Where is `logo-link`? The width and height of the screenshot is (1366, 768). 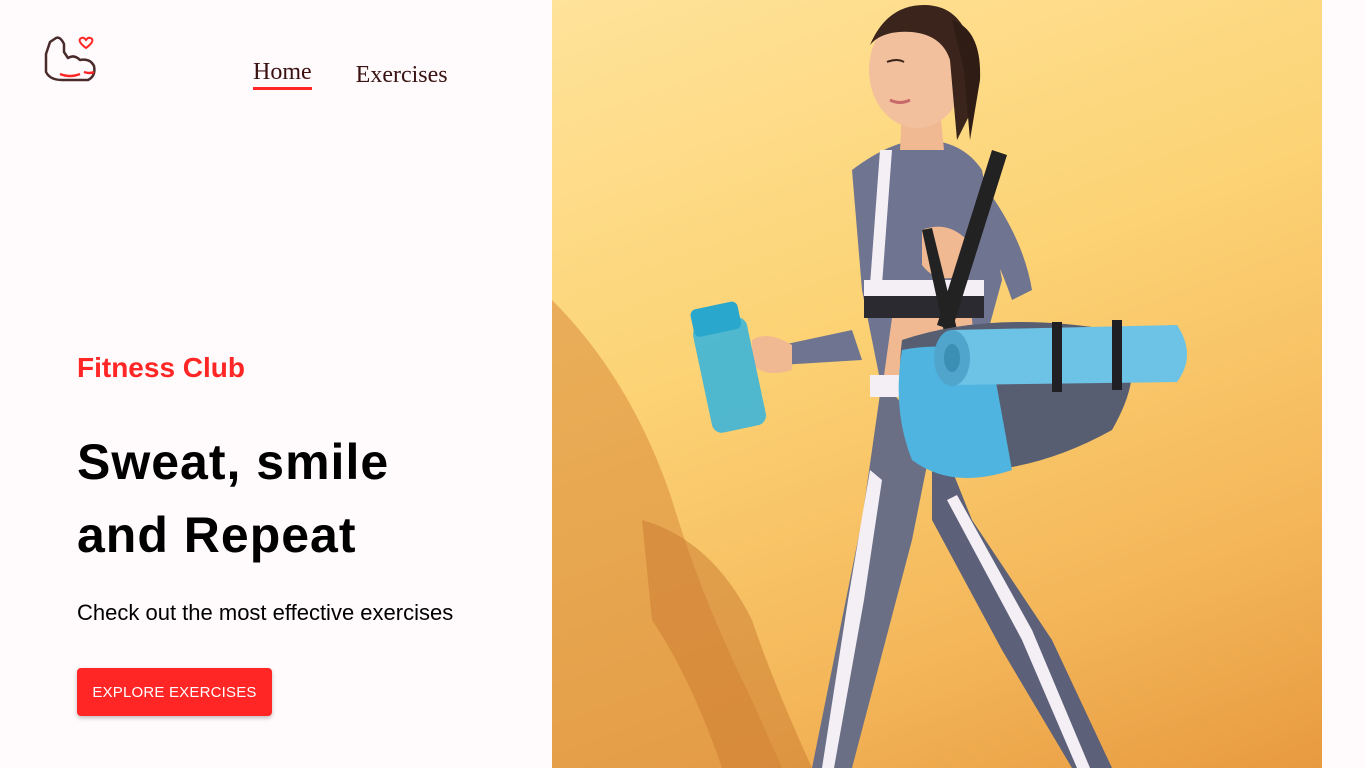 logo-link is located at coordinates (69, 61).